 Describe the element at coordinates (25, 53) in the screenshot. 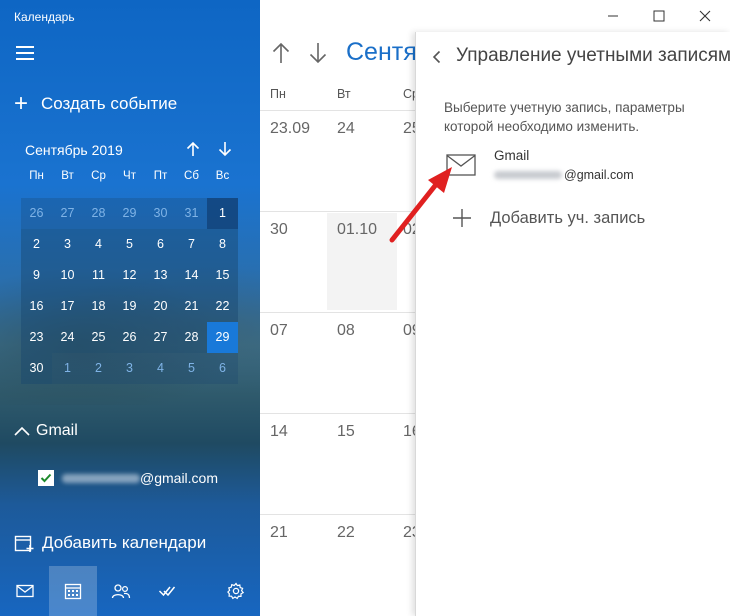

I see `hamburger-icon` at that location.